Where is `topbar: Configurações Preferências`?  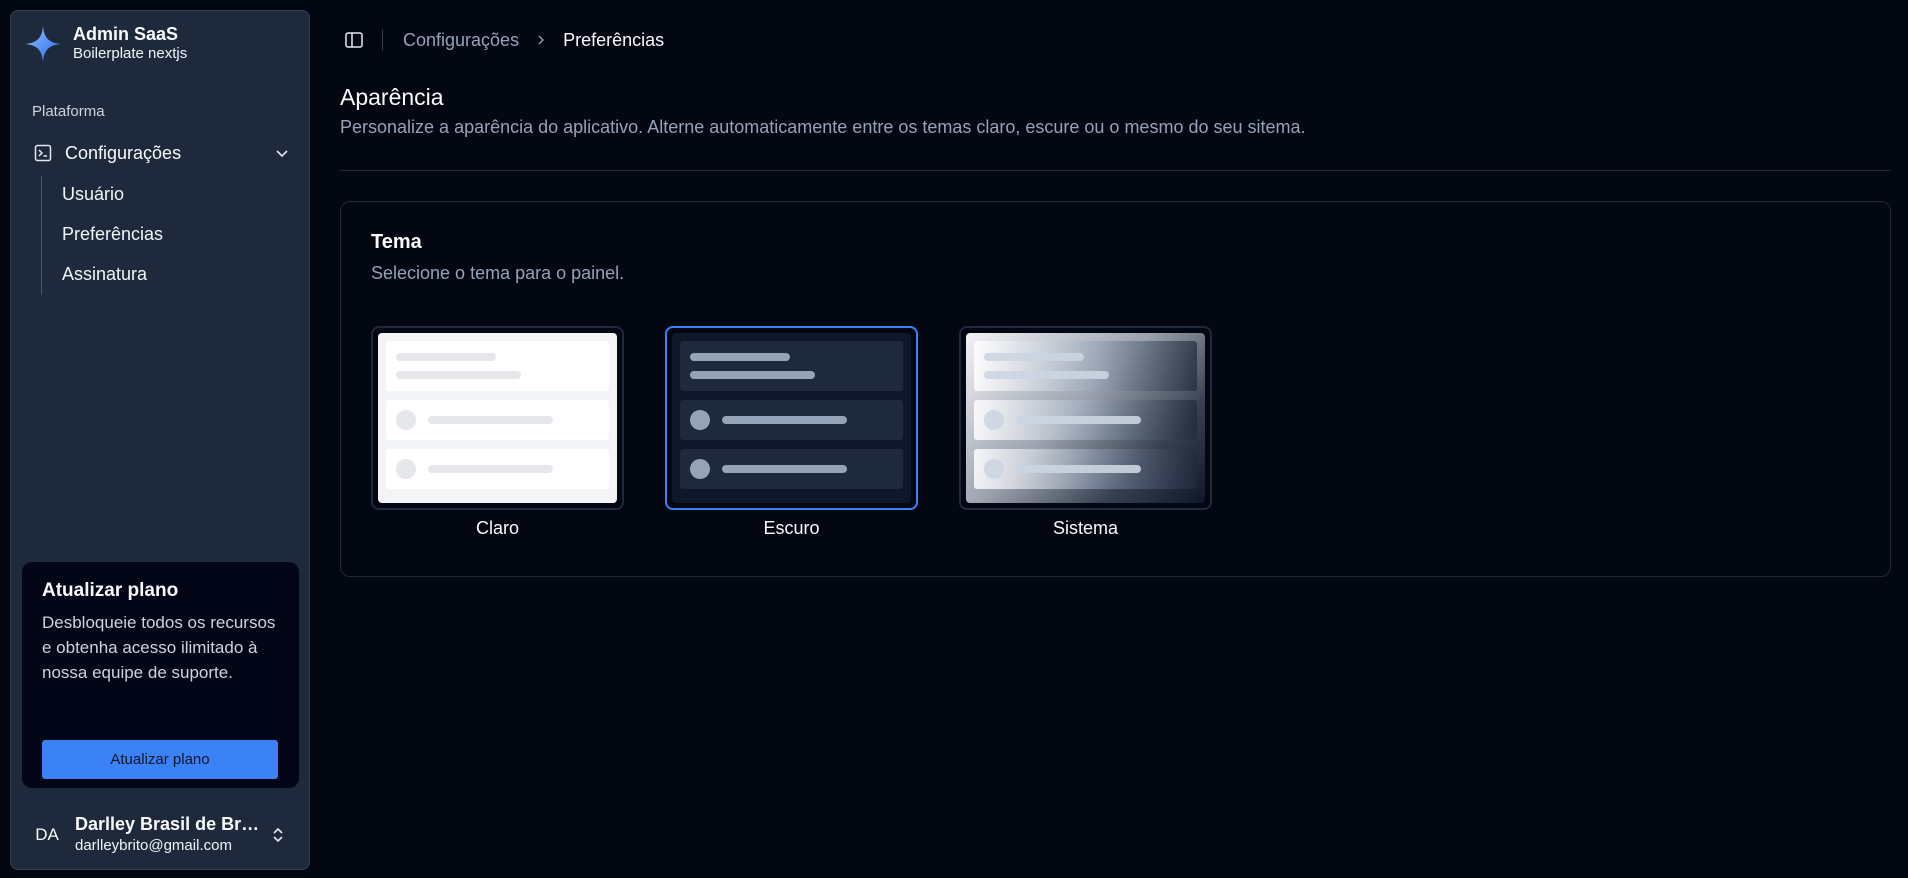
topbar: Configurações Preferências is located at coordinates (502, 40).